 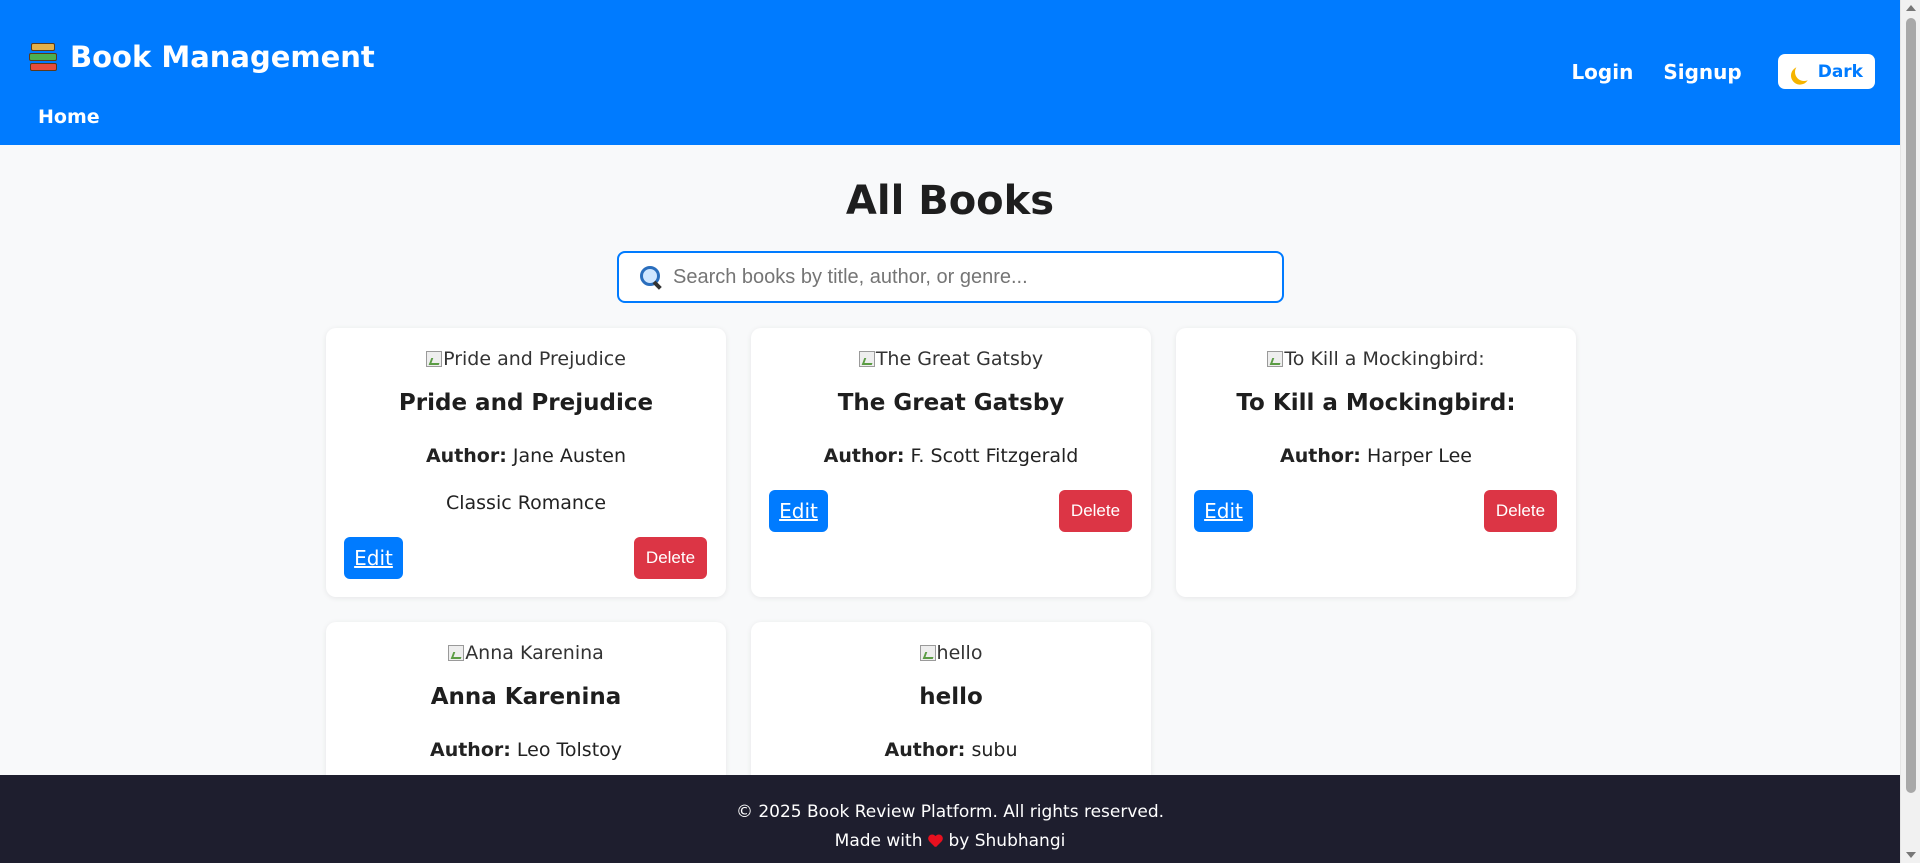 I want to click on book-genre: Classic Romance, so click(x=526, y=503).